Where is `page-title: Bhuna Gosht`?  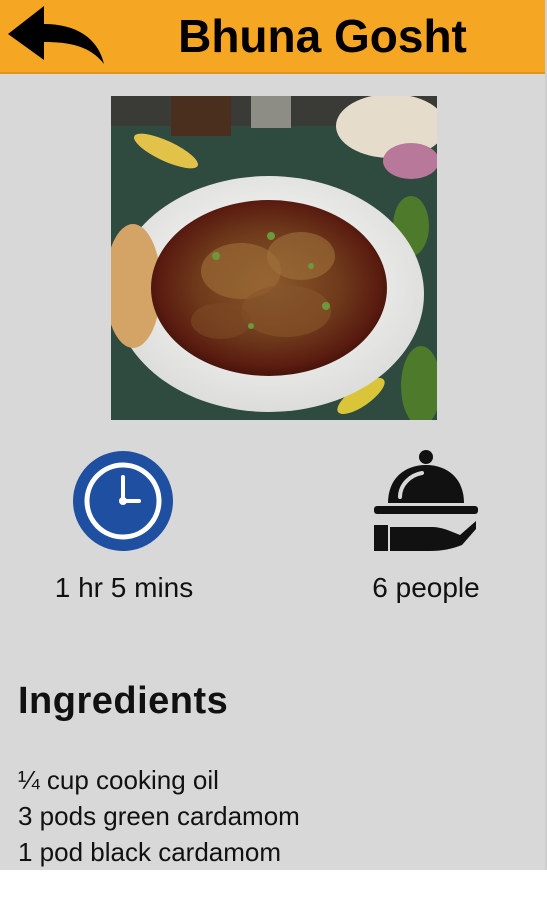 page-title: Bhuna Gosht is located at coordinates (322, 36).